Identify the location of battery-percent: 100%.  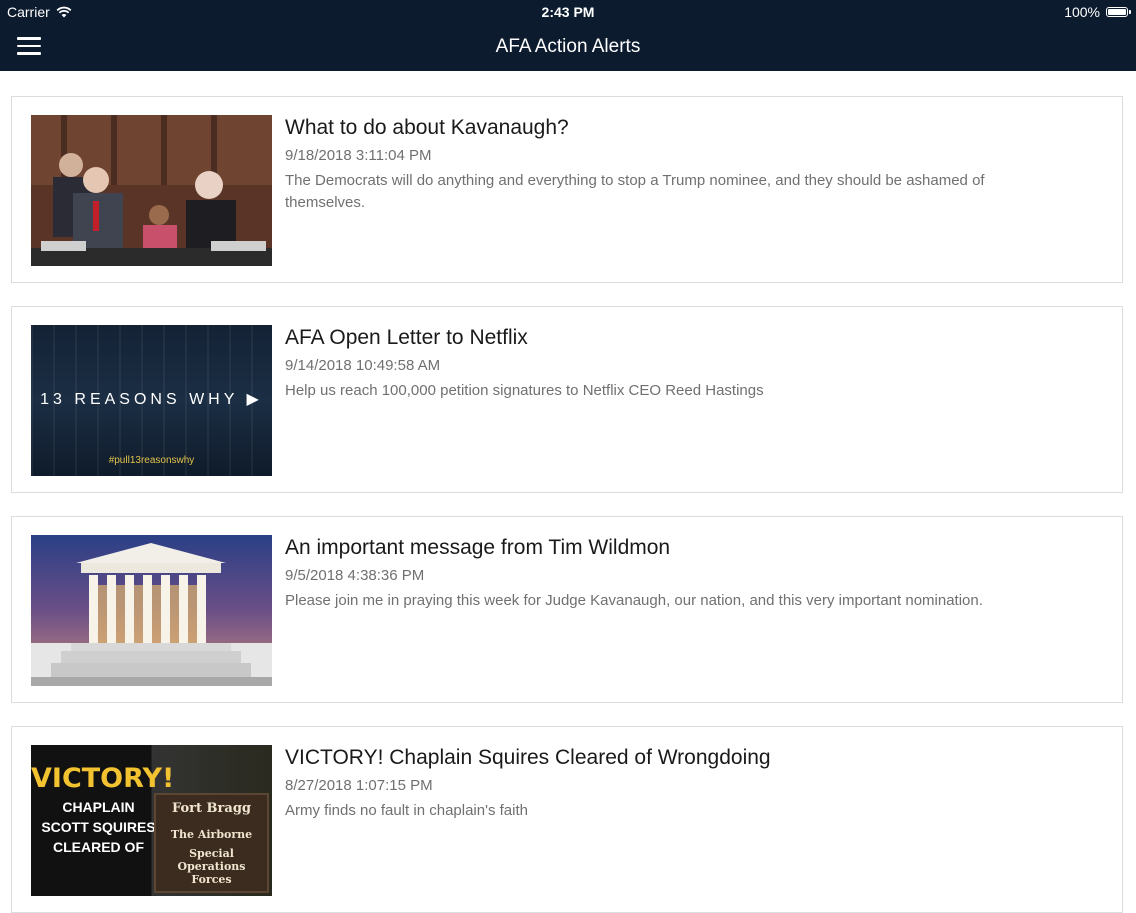
(1082, 12).